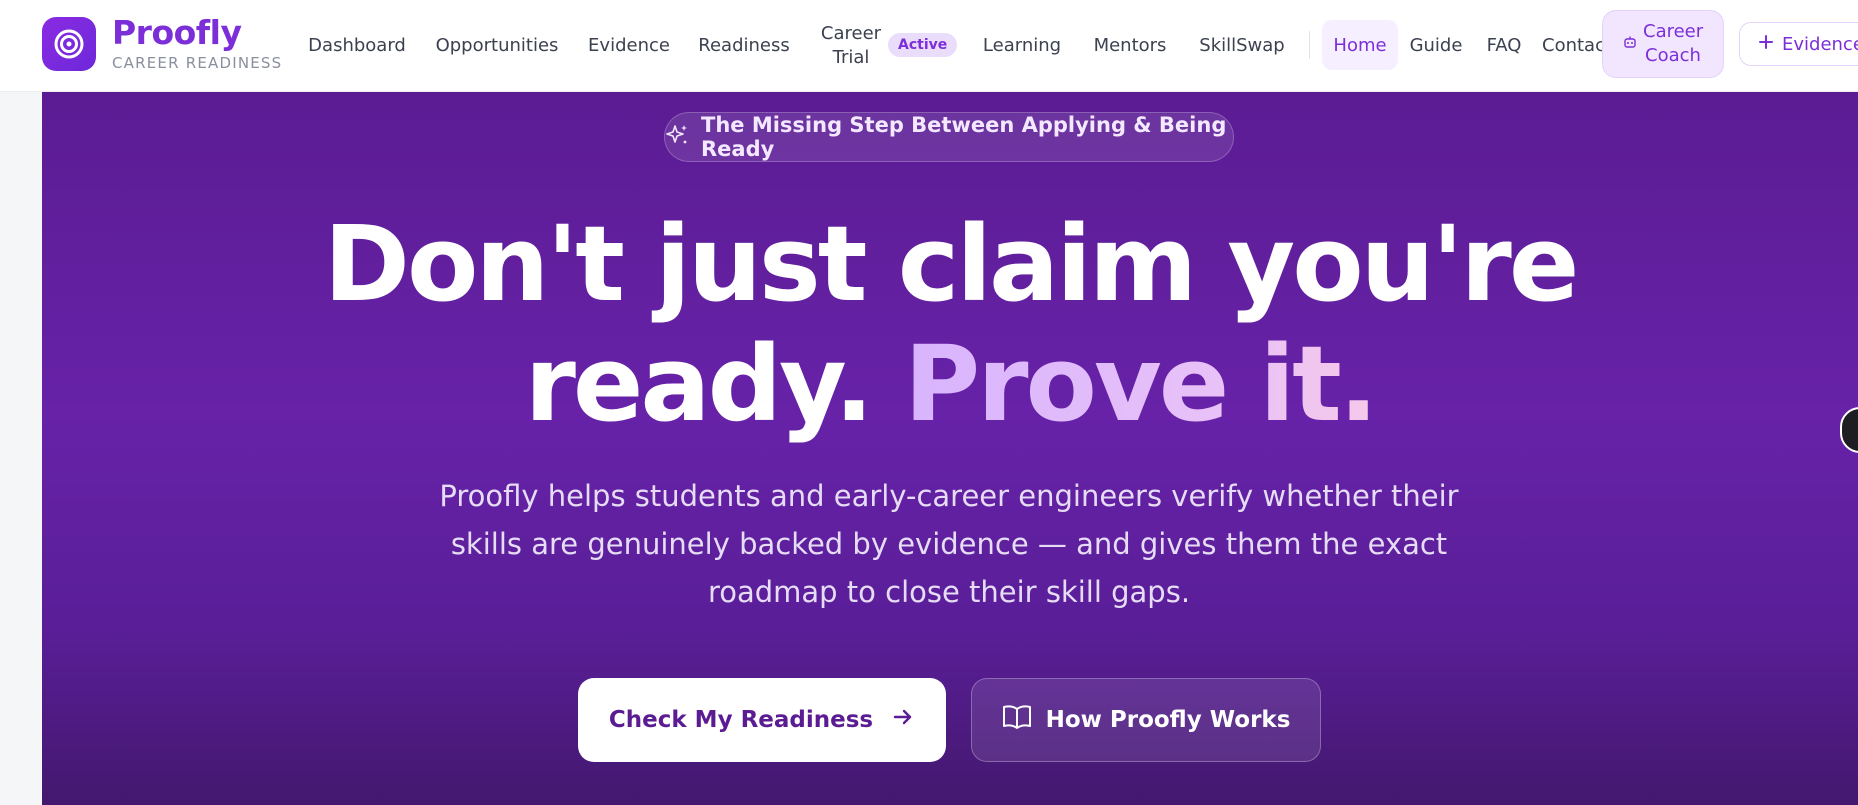 Image resolution: width=1858 pixels, height=805 pixels. What do you see at coordinates (741, 720) in the screenshot?
I see `check-readiness-label: Check My Readiness` at bounding box center [741, 720].